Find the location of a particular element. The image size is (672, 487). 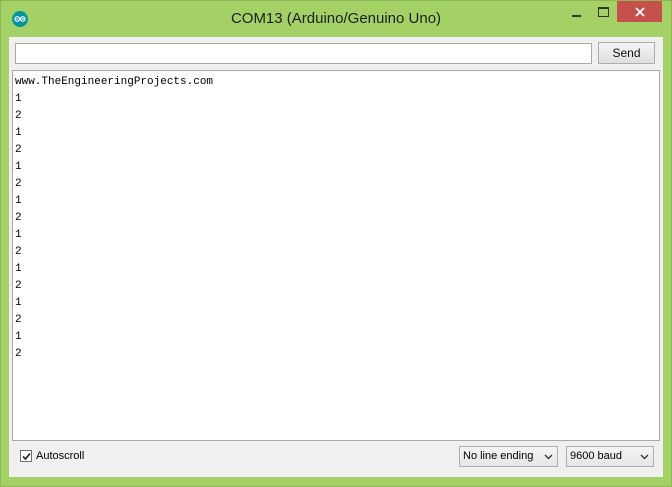

send-button: Send is located at coordinates (626, 53).